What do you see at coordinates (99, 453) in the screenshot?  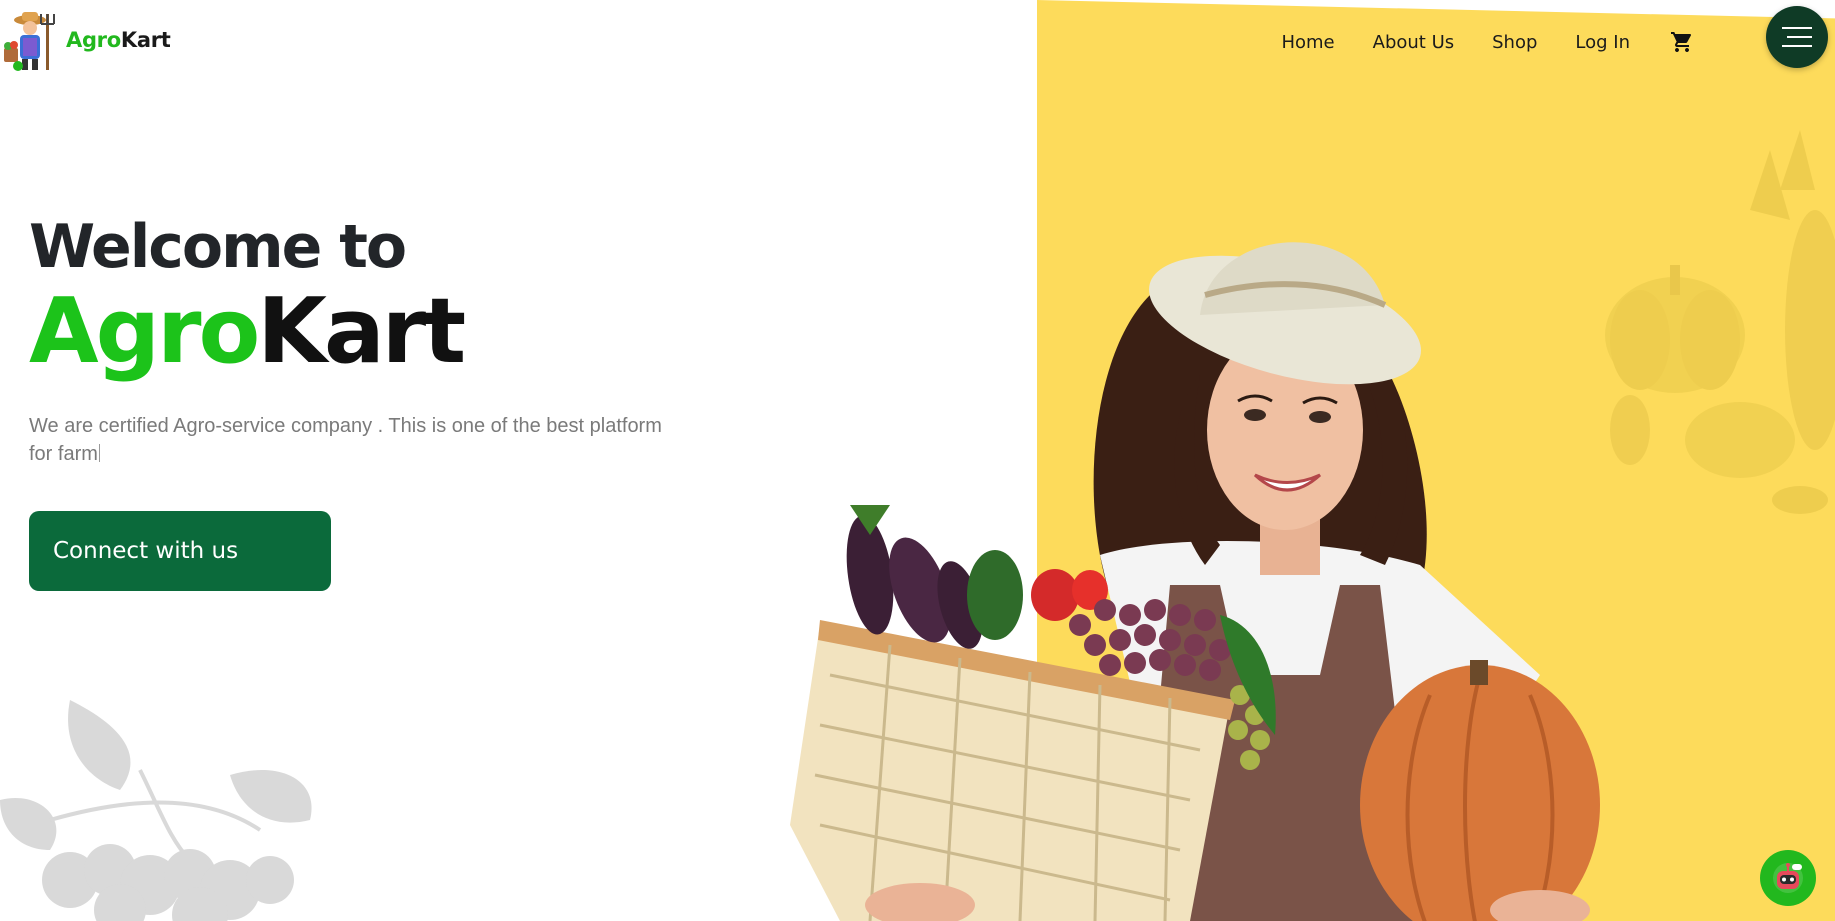 I see `typing-caret` at bounding box center [99, 453].